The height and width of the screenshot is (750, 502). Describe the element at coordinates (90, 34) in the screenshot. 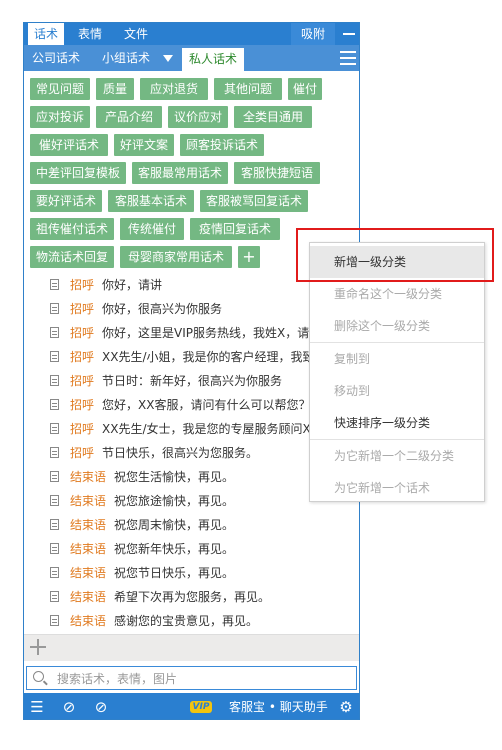

I see `tab-emoji: 表情` at that location.